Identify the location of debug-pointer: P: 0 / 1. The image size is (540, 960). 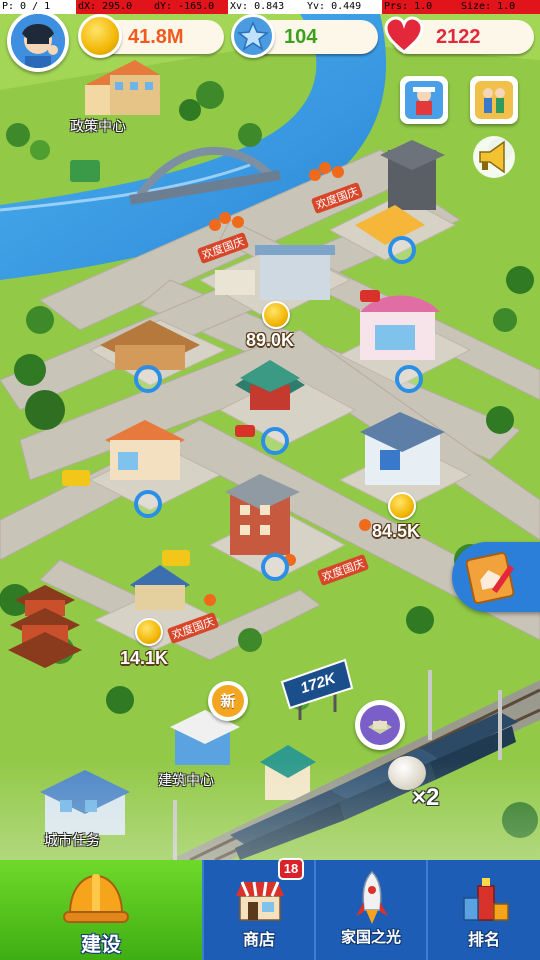
(38, 7).